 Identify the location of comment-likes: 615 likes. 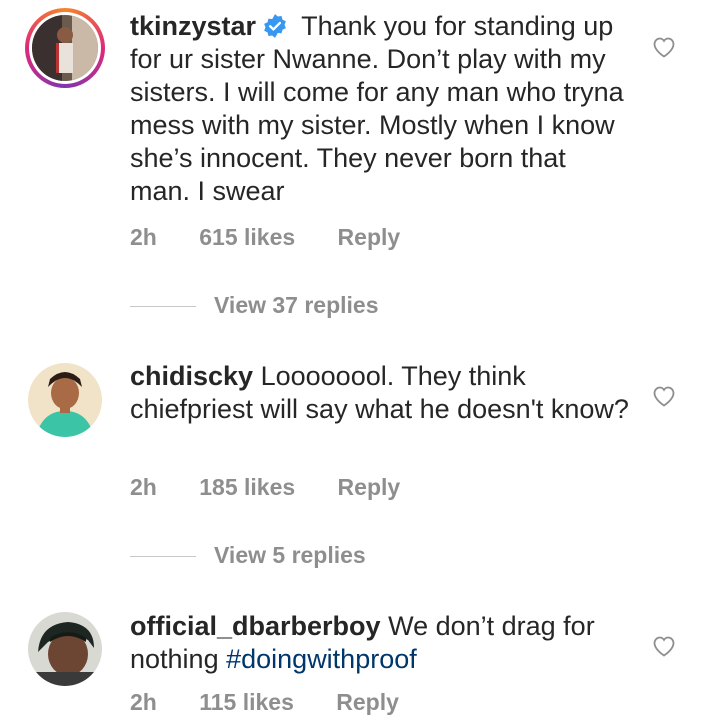
(247, 237).